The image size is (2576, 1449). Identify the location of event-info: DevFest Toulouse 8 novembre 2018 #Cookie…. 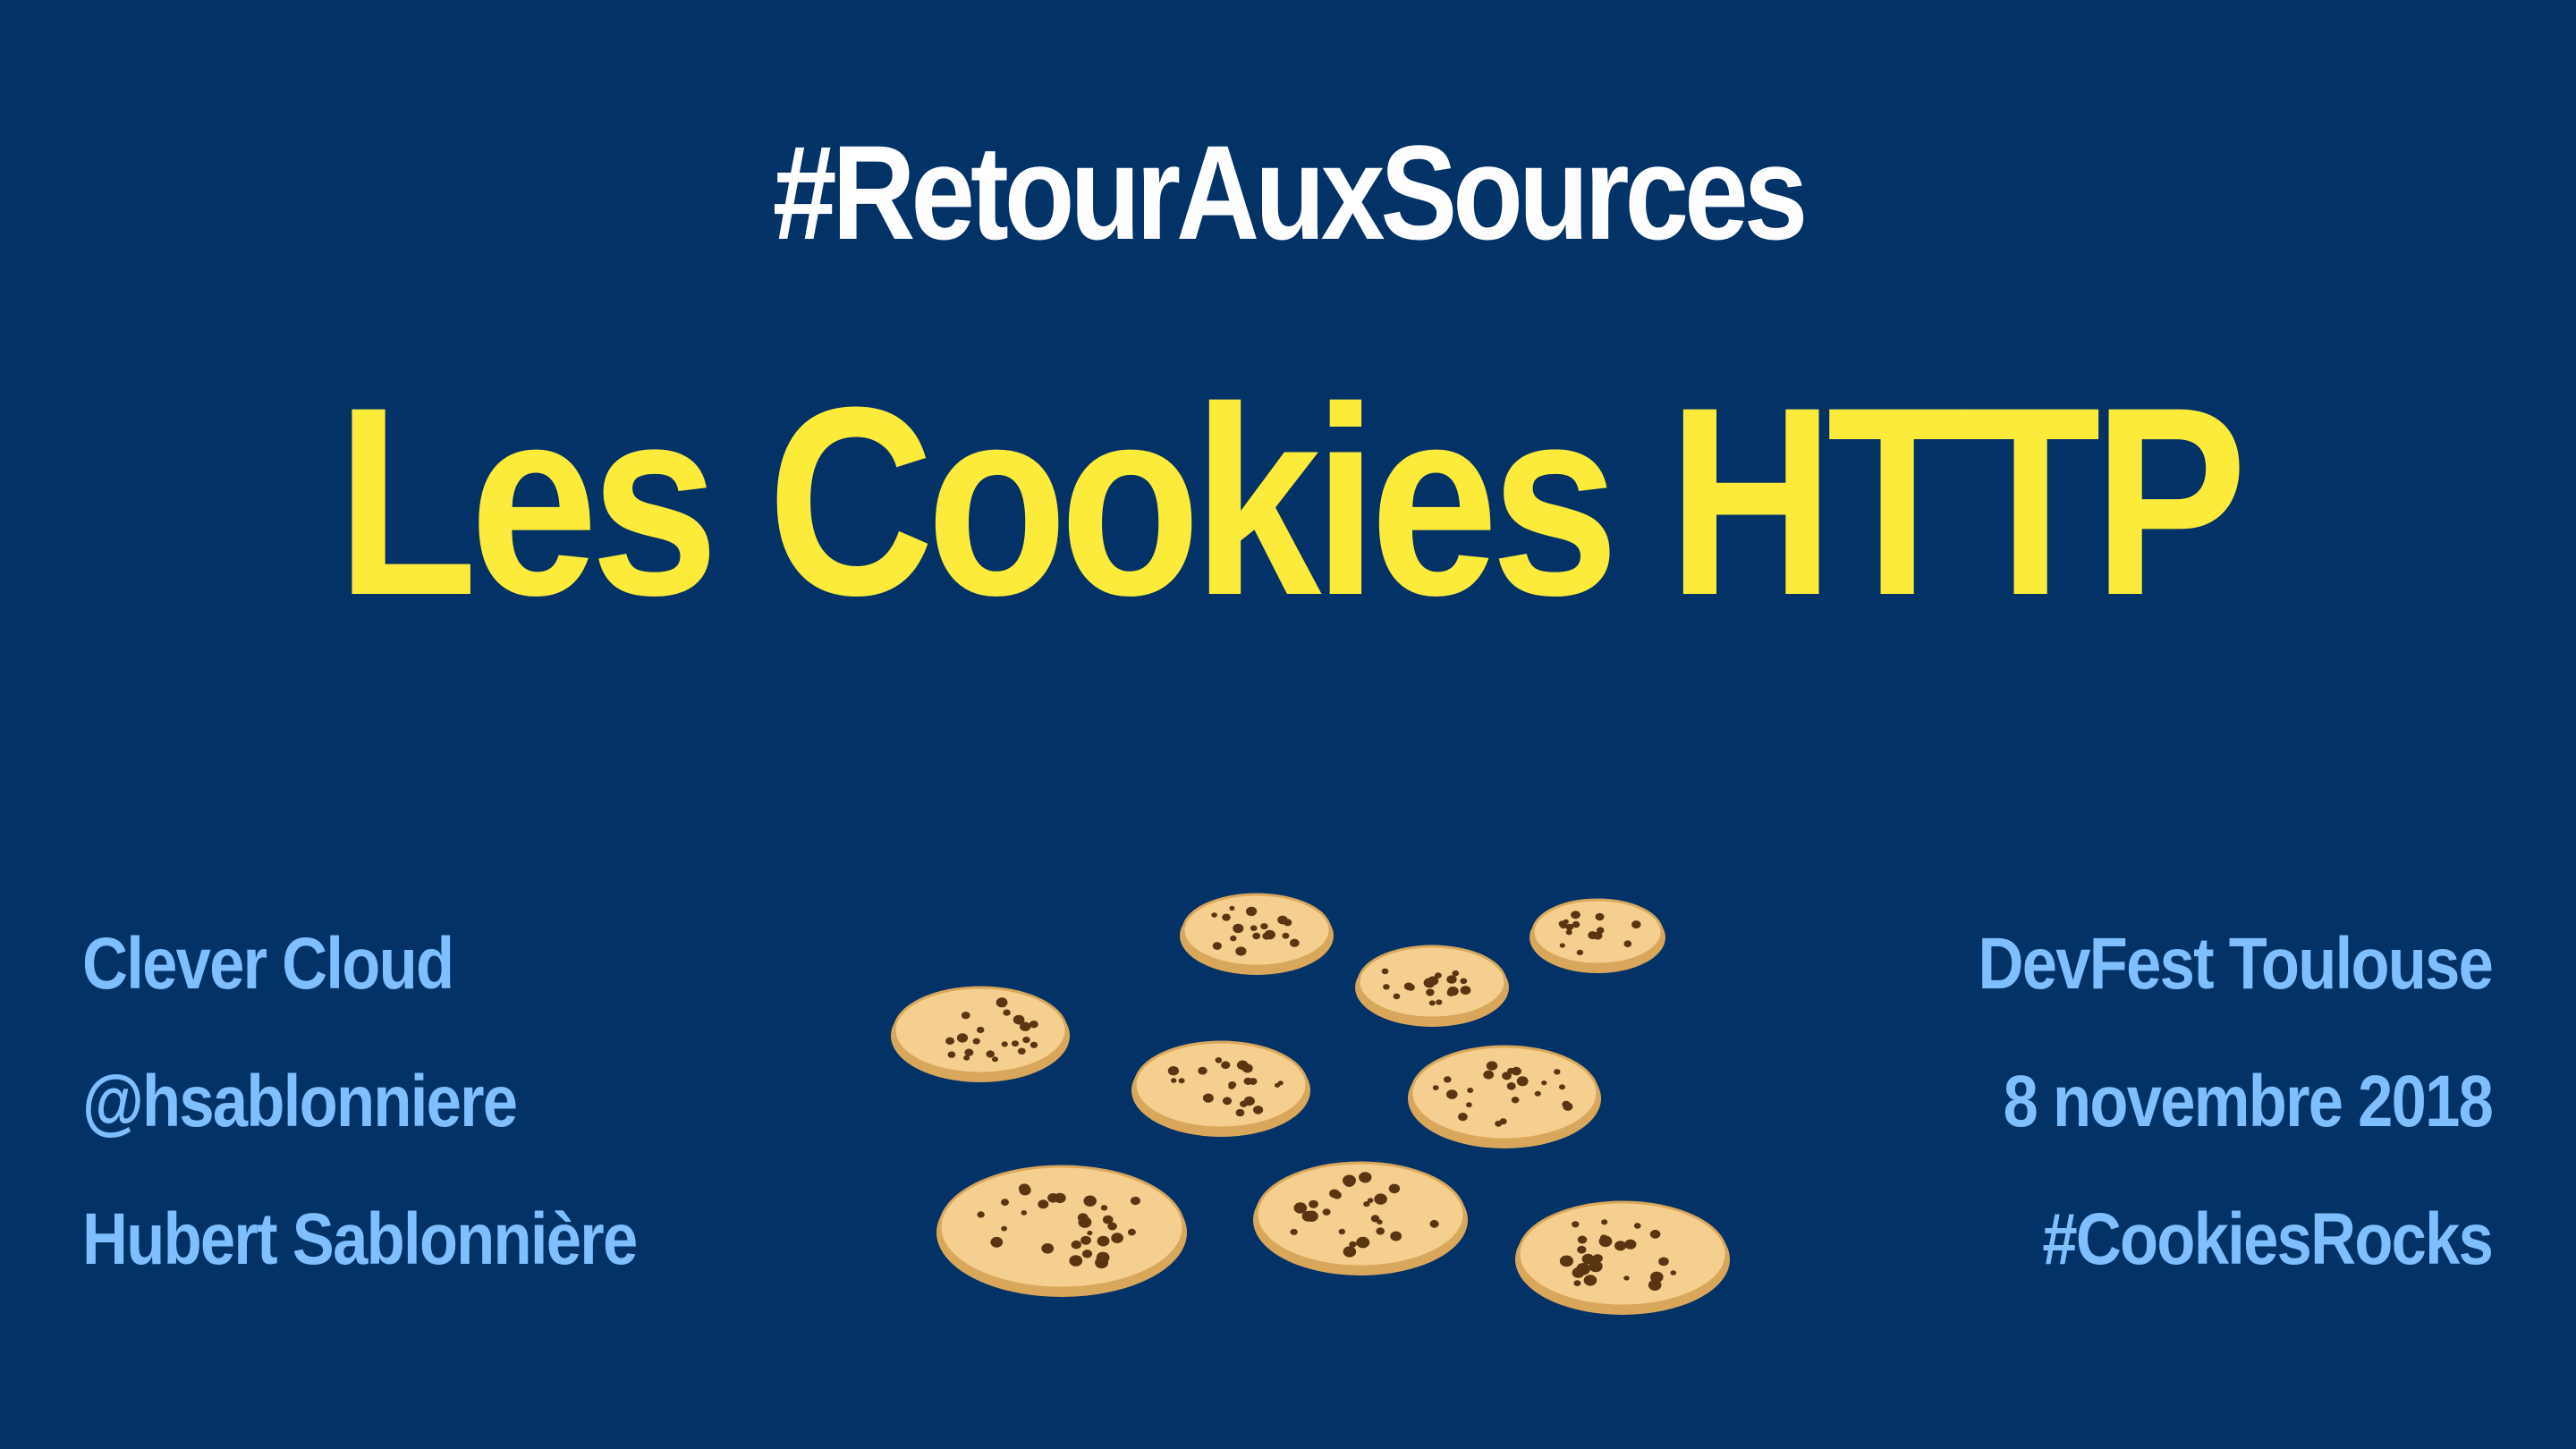
(2236, 1126).